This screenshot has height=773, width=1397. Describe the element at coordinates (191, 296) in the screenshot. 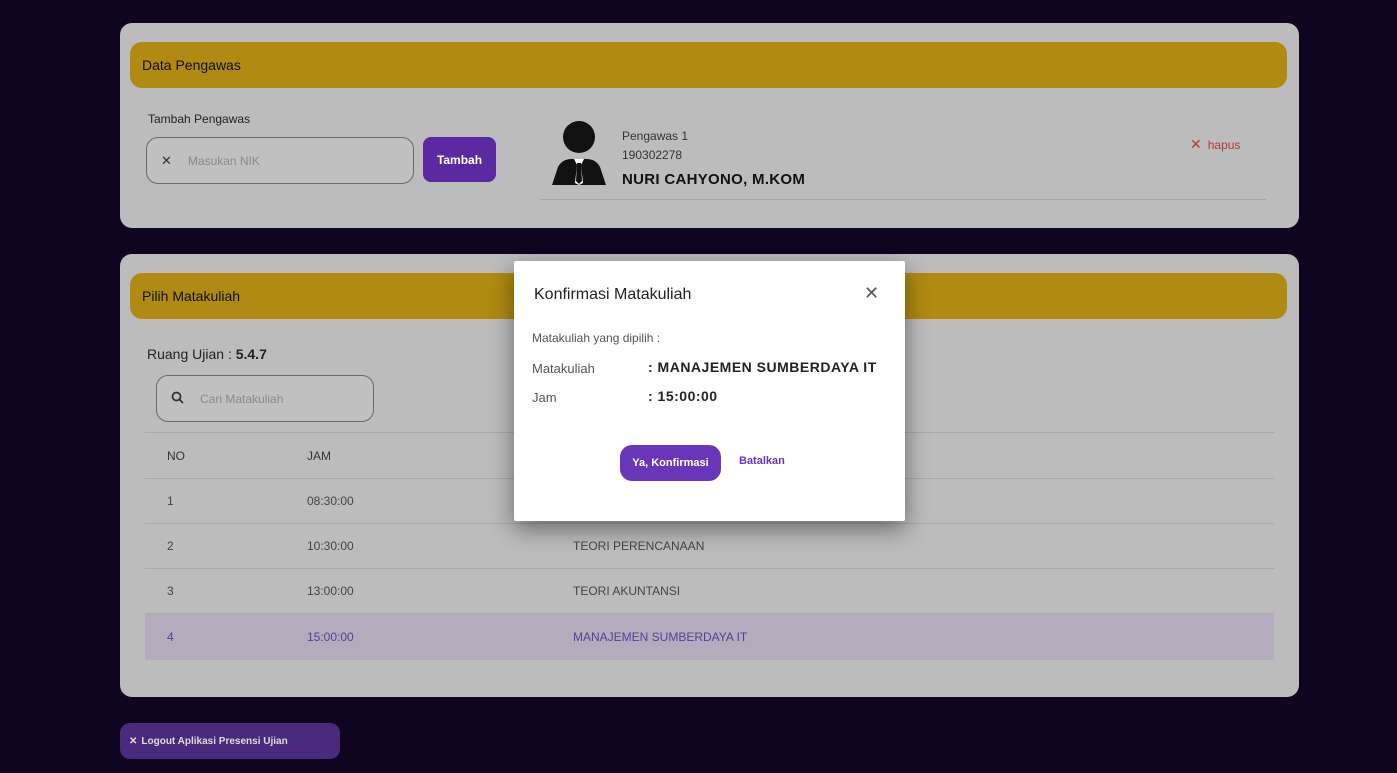

I see `matakuliah-card-title: Pilih Matakuliah` at that location.